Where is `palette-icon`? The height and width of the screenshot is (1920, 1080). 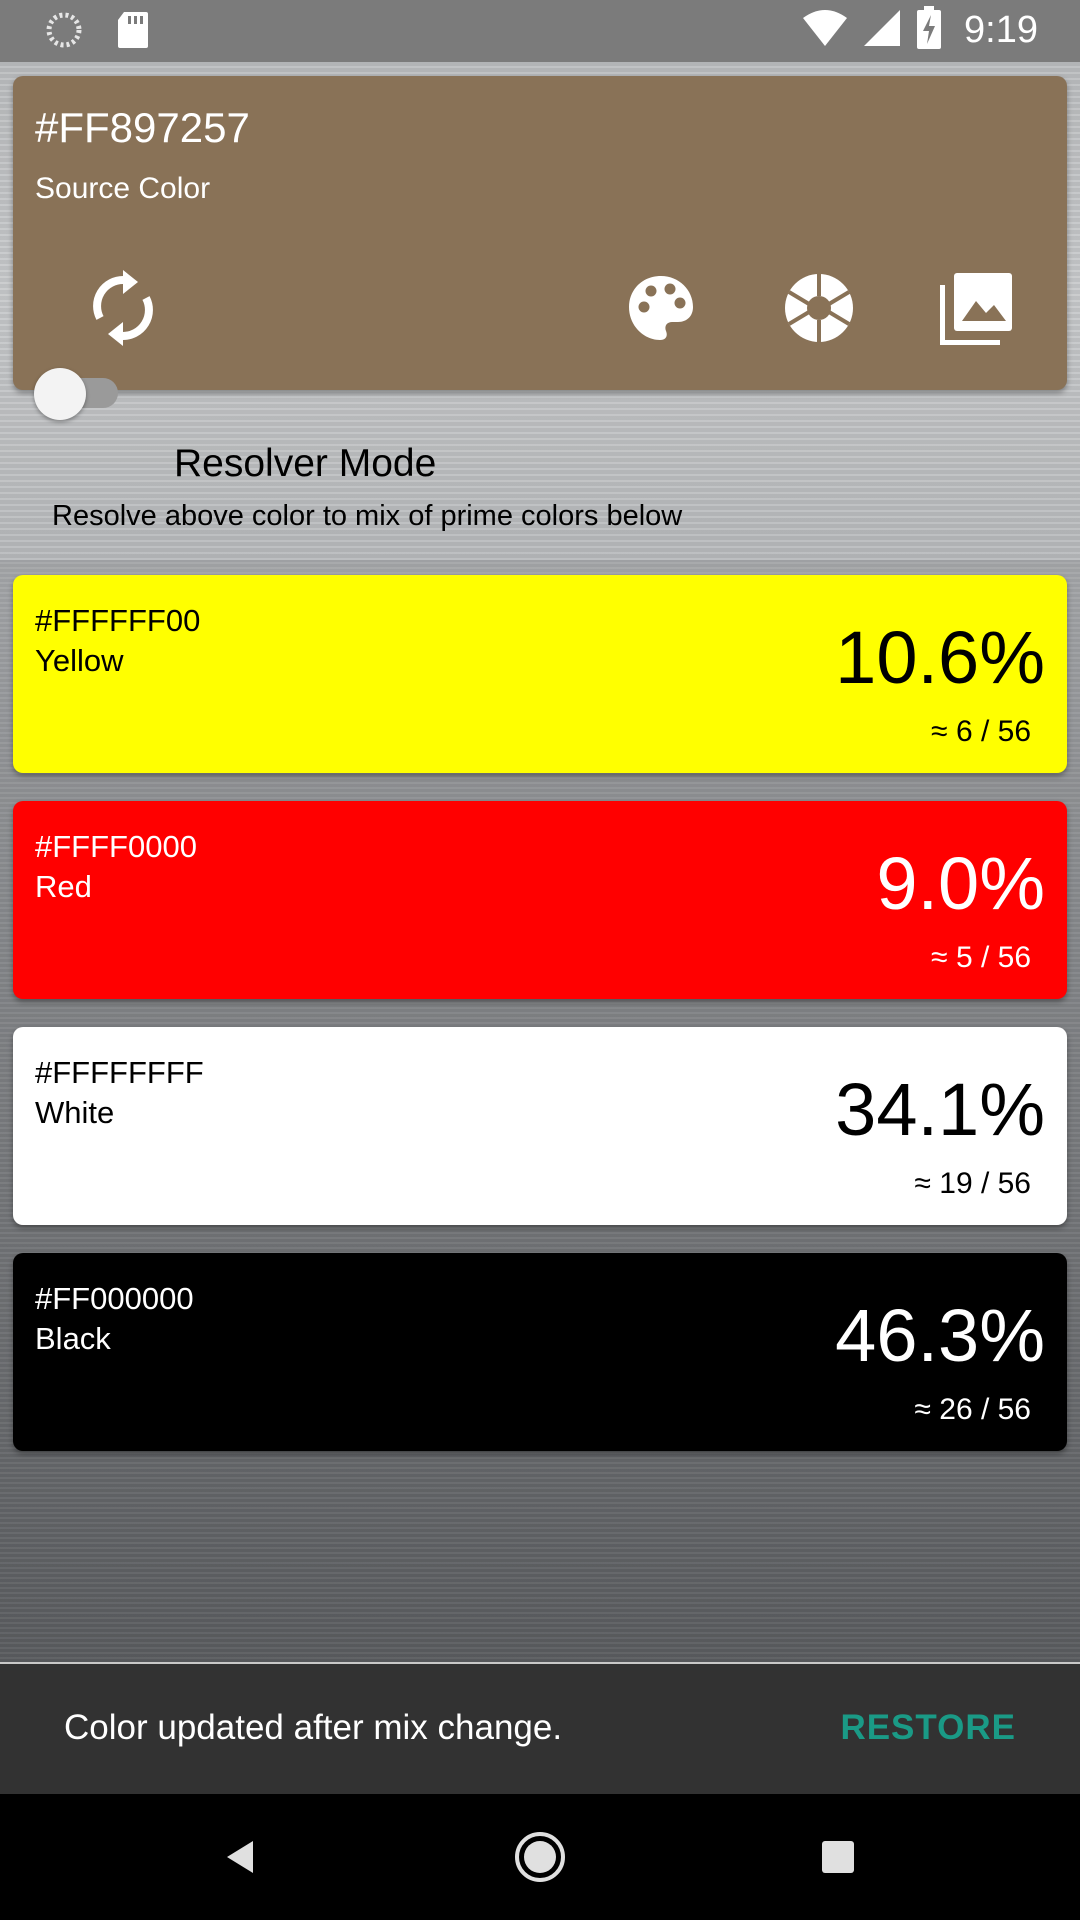
palette-icon is located at coordinates (661, 308).